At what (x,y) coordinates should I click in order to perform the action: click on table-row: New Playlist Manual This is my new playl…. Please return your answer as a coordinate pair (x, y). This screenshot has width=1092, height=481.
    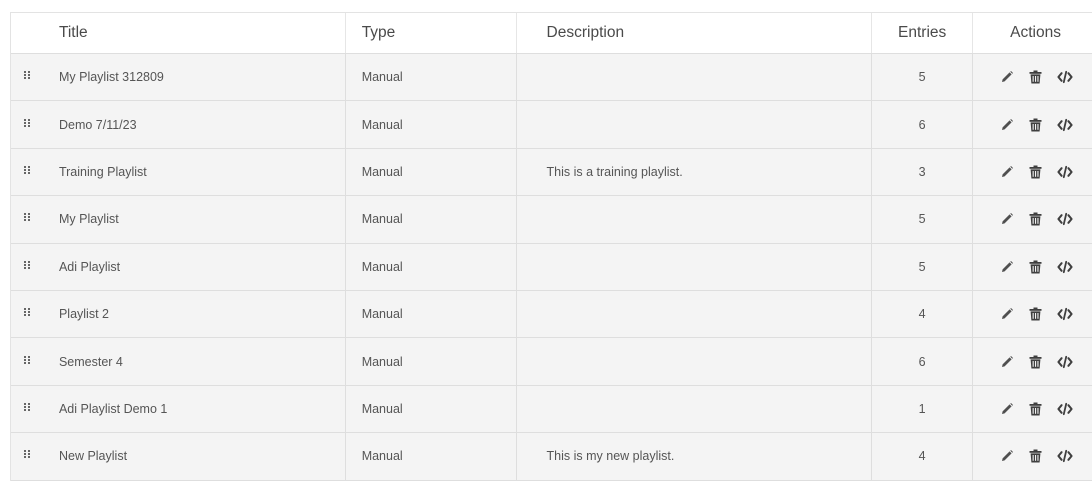
    Looking at the image, I should click on (551, 457).